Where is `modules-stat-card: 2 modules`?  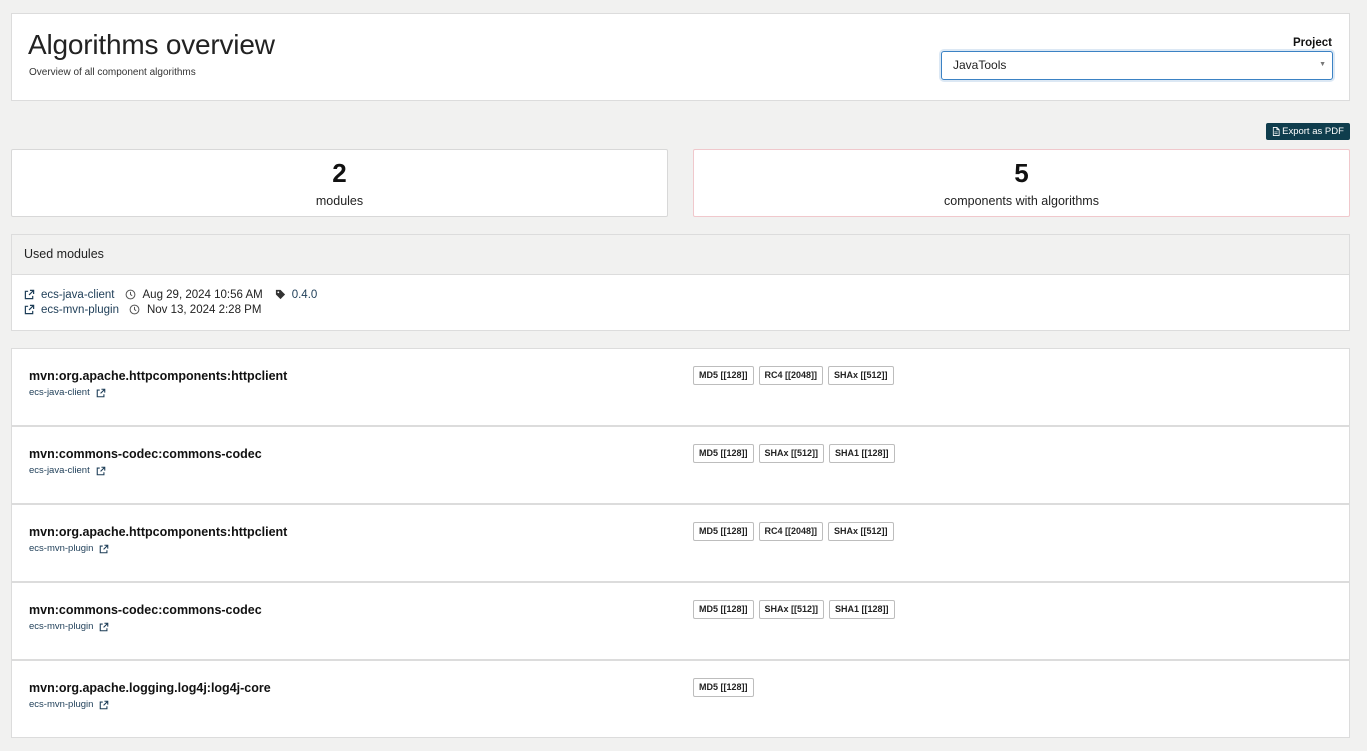
modules-stat-card: 2 modules is located at coordinates (339, 183).